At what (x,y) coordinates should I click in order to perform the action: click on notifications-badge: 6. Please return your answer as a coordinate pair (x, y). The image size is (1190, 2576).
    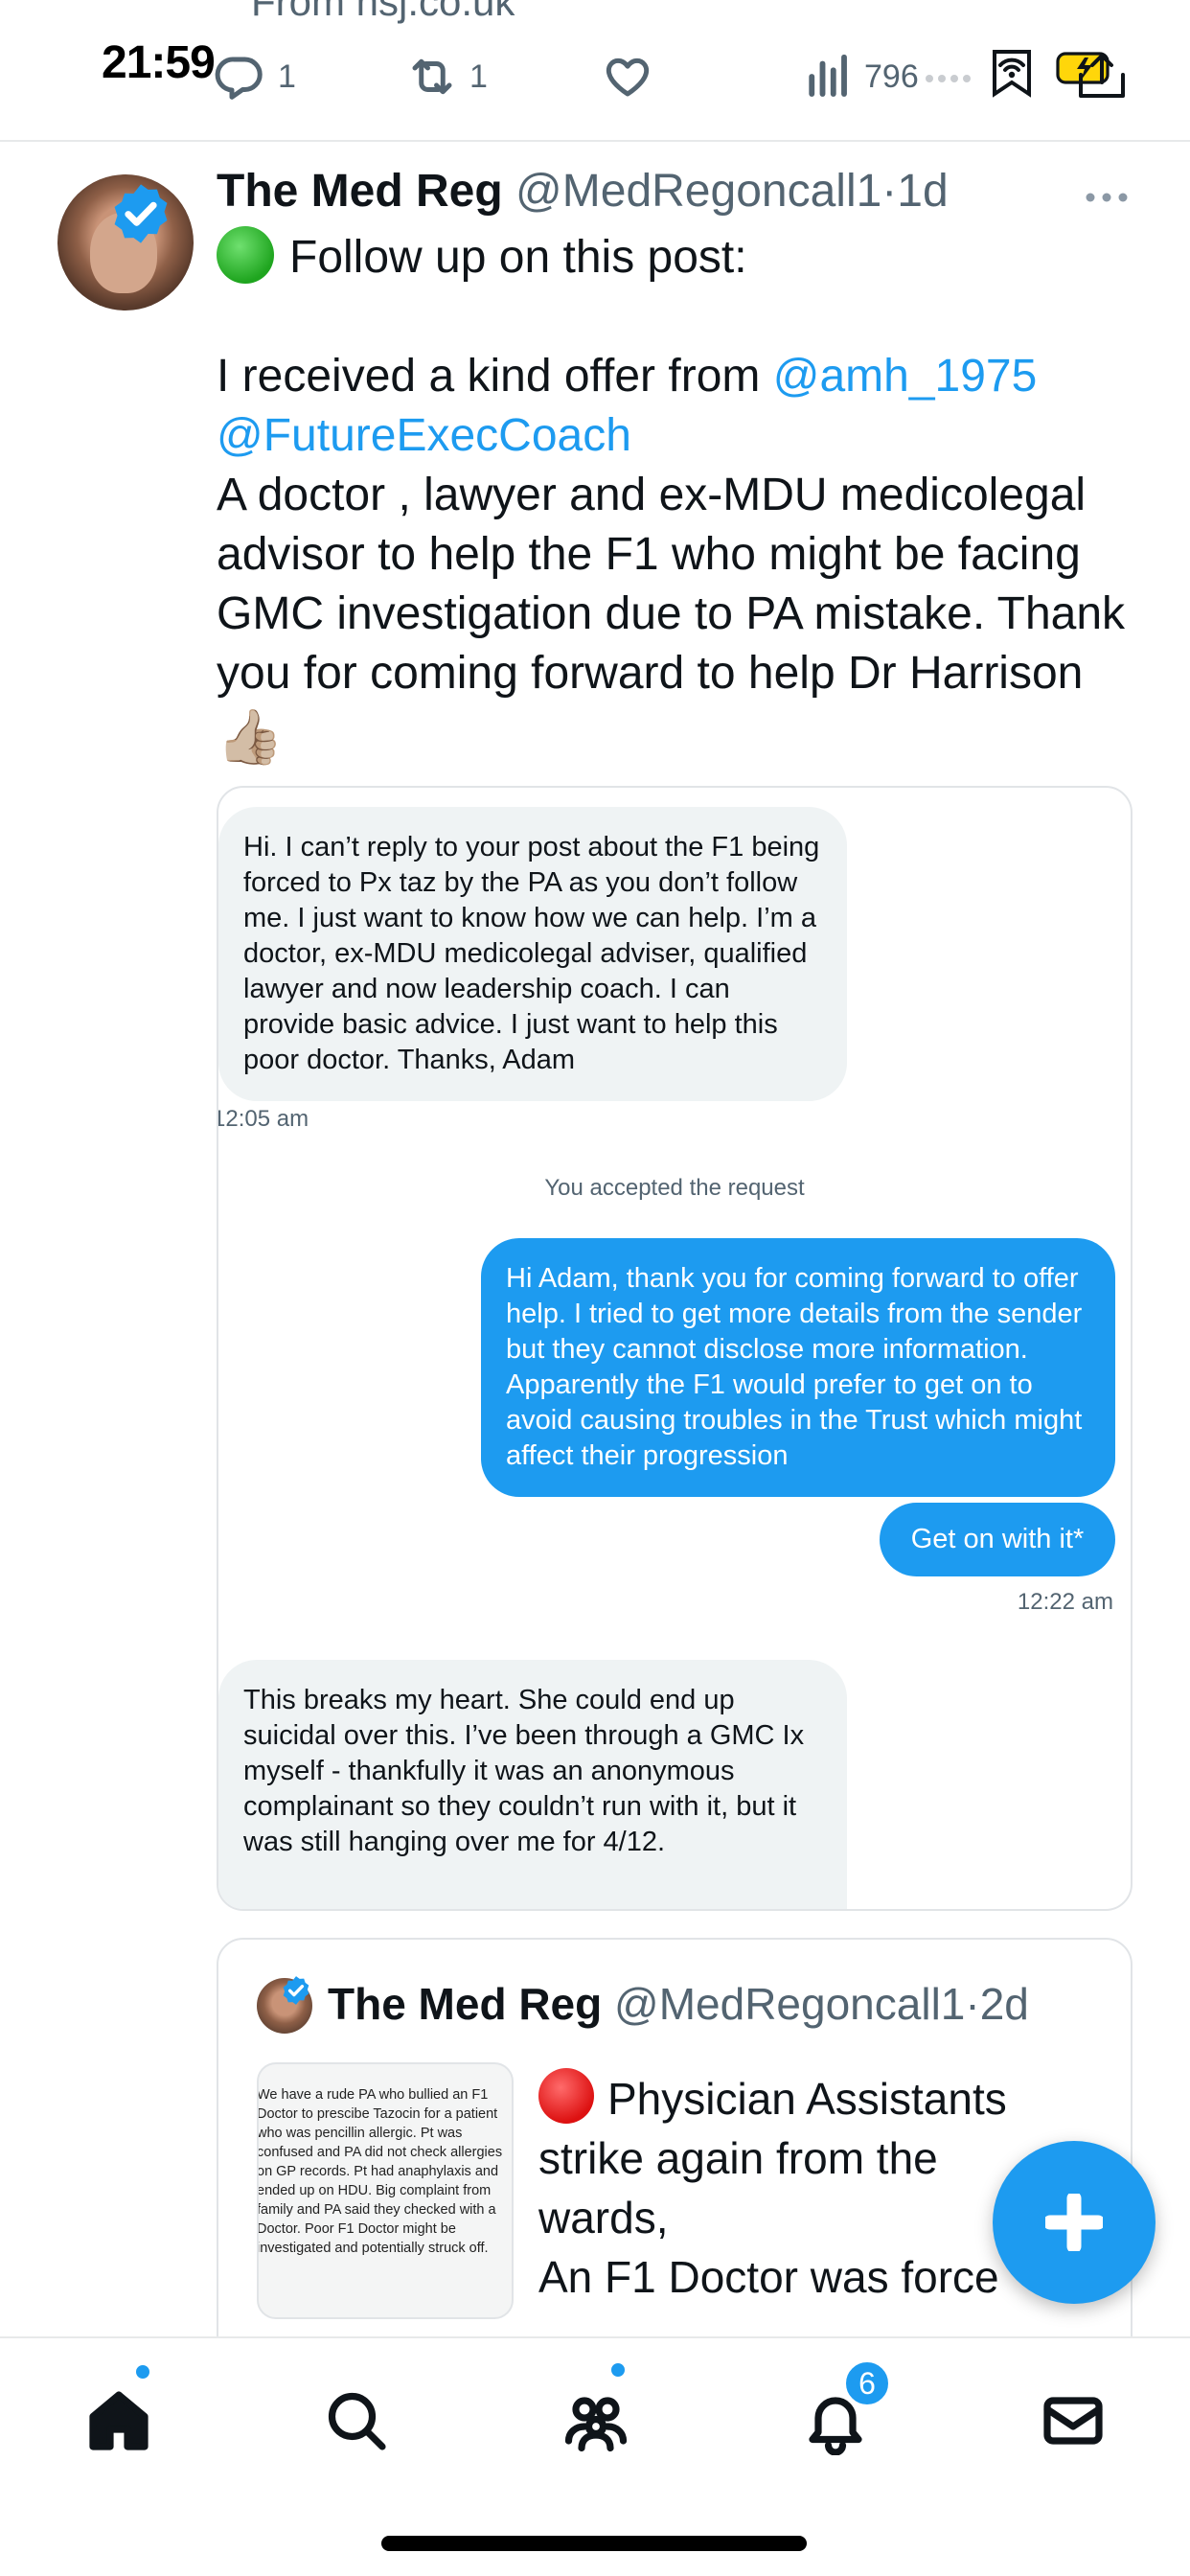
    Looking at the image, I should click on (867, 2383).